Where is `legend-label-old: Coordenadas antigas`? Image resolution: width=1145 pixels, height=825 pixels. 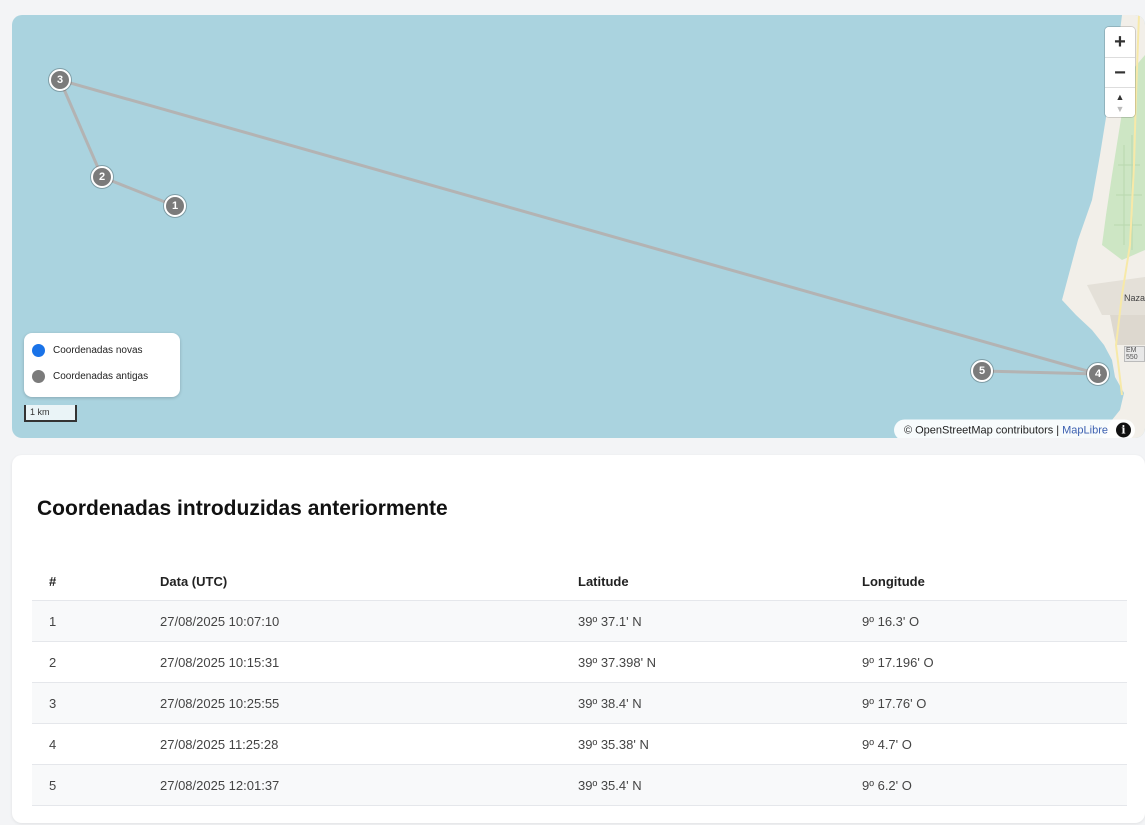
legend-label-old: Coordenadas antigas is located at coordinates (101, 376).